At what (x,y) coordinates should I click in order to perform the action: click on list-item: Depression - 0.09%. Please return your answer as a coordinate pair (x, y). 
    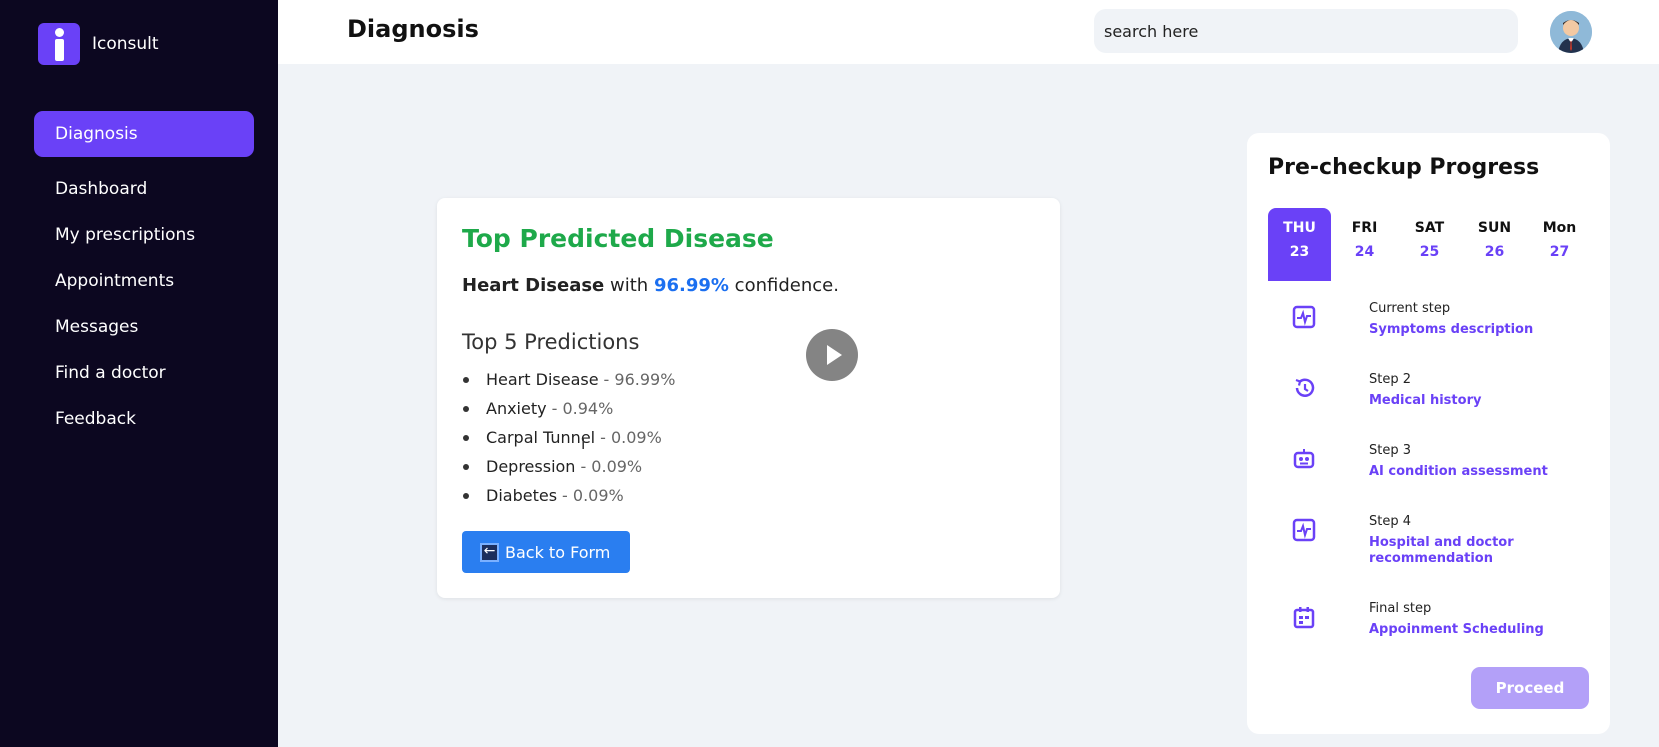
    Looking at the image, I should click on (568, 466).